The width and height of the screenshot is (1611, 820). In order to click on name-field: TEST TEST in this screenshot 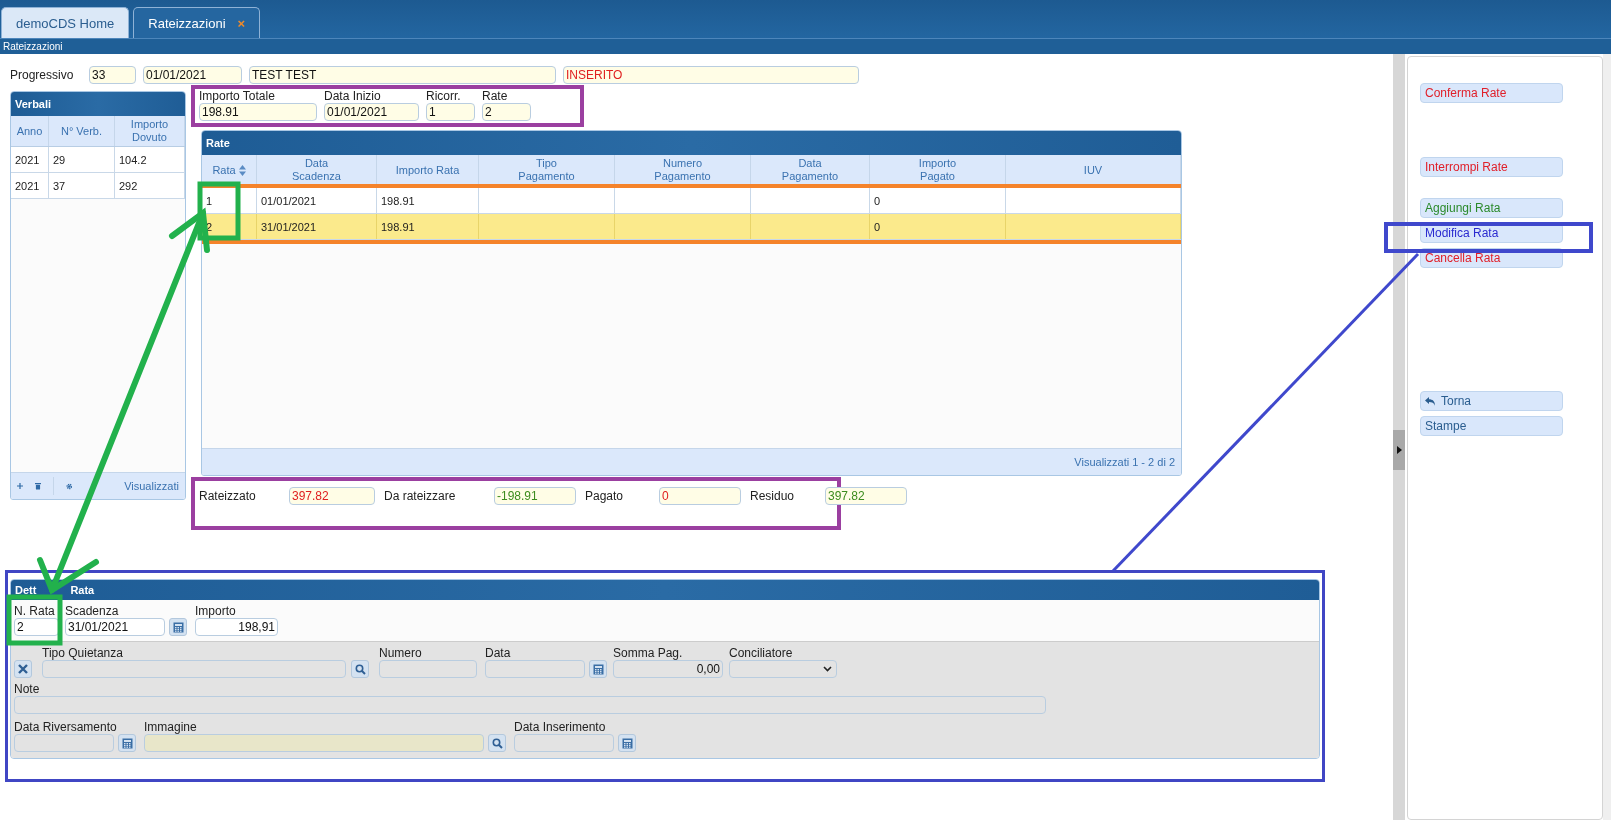, I will do `click(402, 75)`.